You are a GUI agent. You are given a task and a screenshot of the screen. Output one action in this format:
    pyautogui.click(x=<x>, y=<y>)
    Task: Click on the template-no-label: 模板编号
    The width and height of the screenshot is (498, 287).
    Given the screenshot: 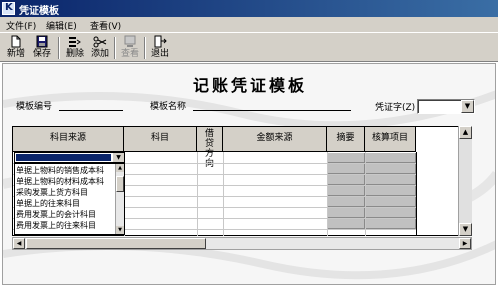 What is the action you would take?
    pyautogui.click(x=34, y=107)
    